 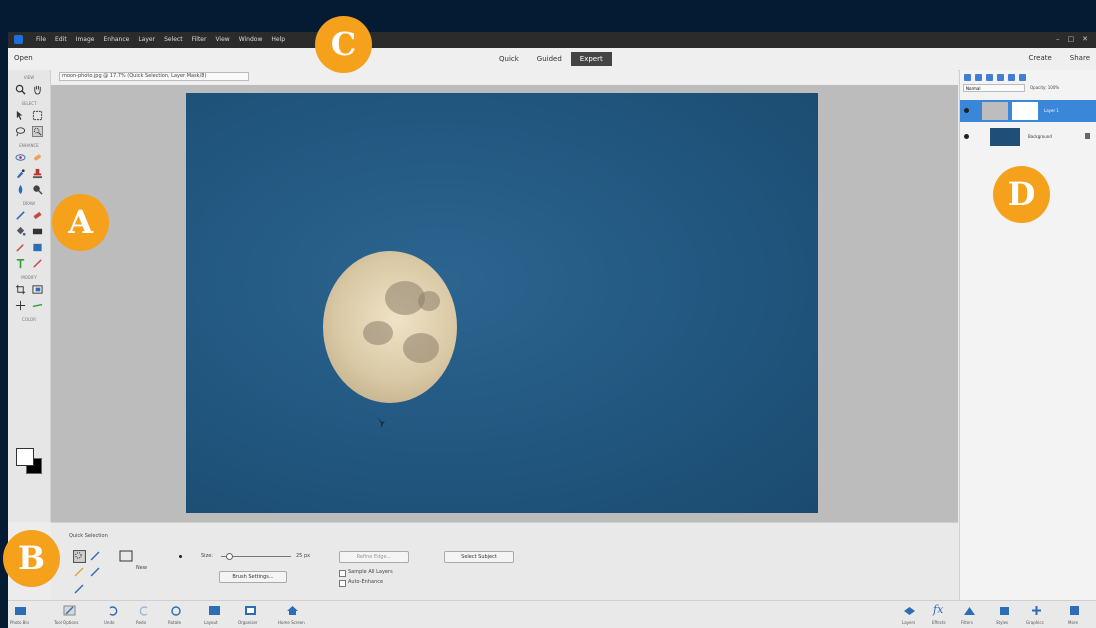 What do you see at coordinates (116, 39) in the screenshot?
I see `menu-enhance: Enhance` at bounding box center [116, 39].